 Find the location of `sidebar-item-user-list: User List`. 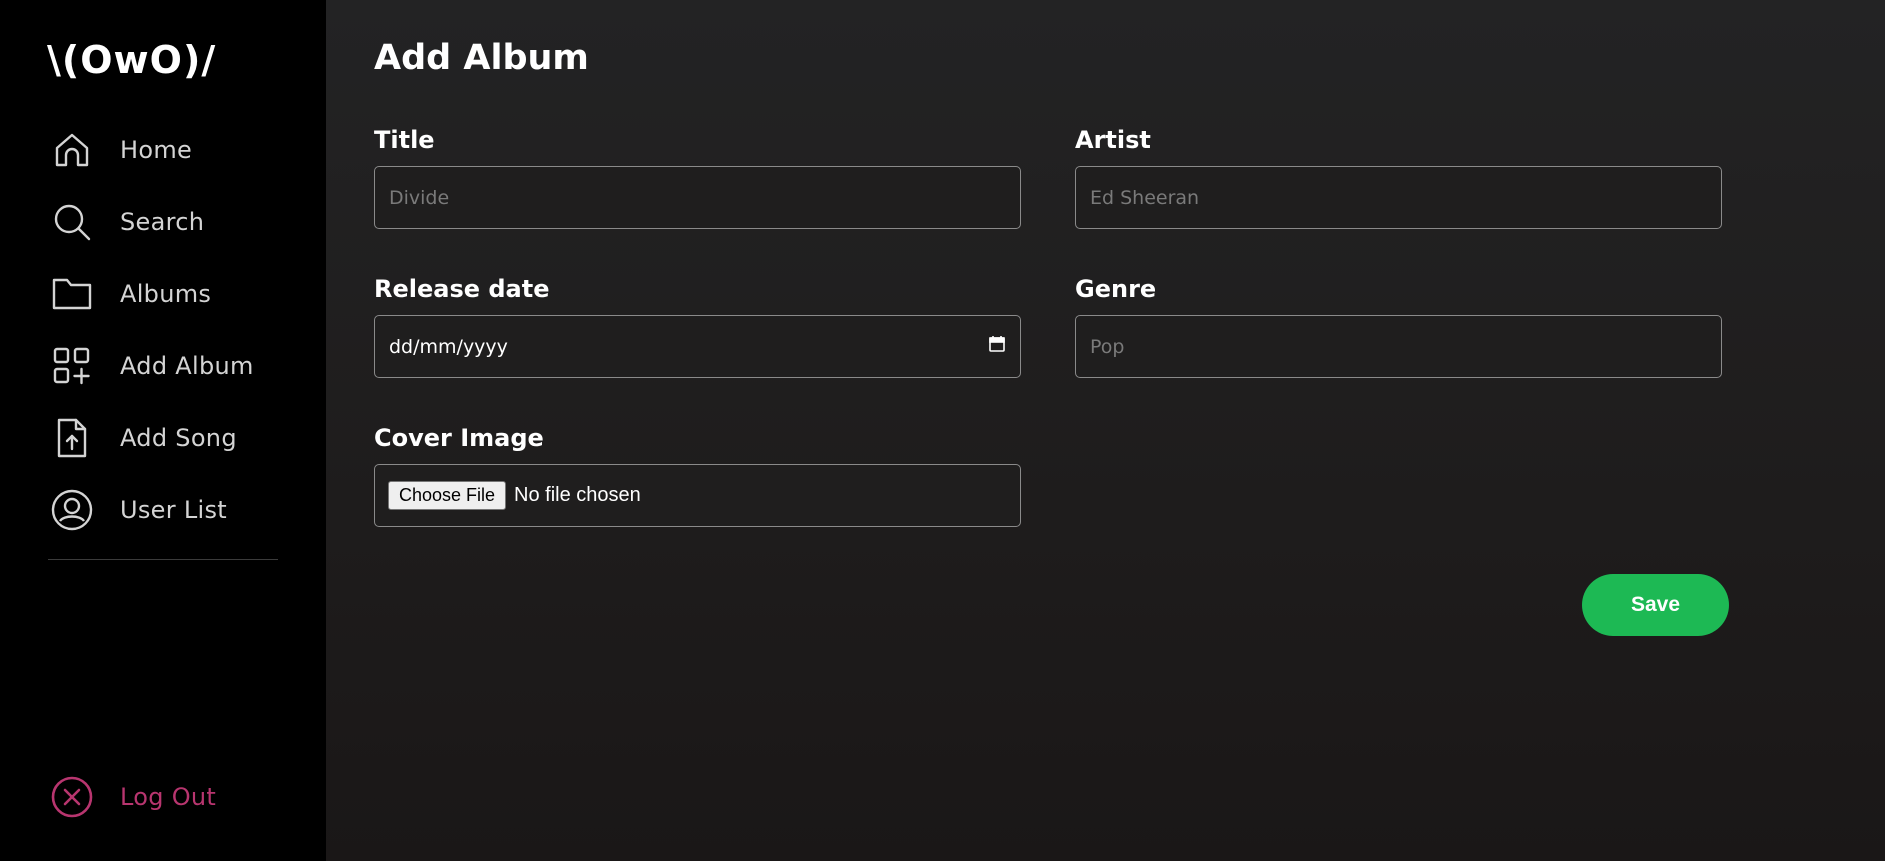

sidebar-item-user-list: User List is located at coordinates (178, 510).